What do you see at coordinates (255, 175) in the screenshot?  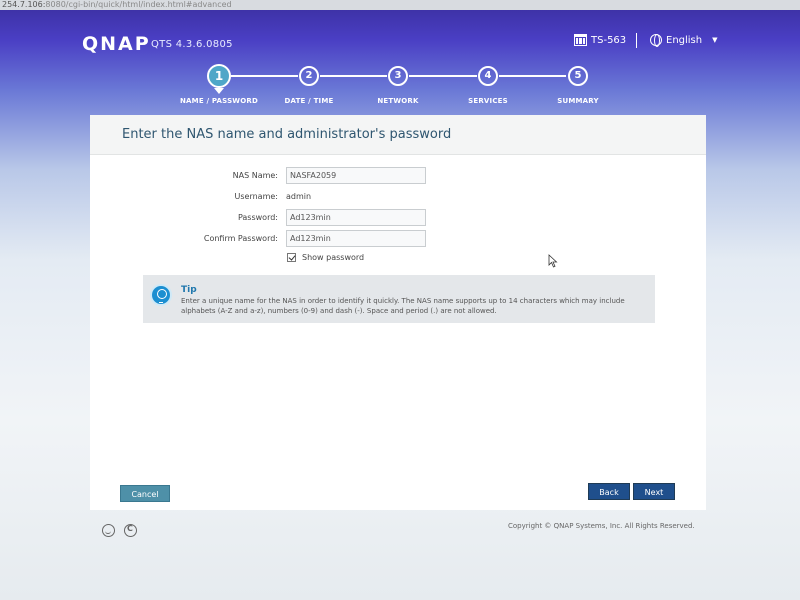 I see `nas-name-label: NAS Name:` at bounding box center [255, 175].